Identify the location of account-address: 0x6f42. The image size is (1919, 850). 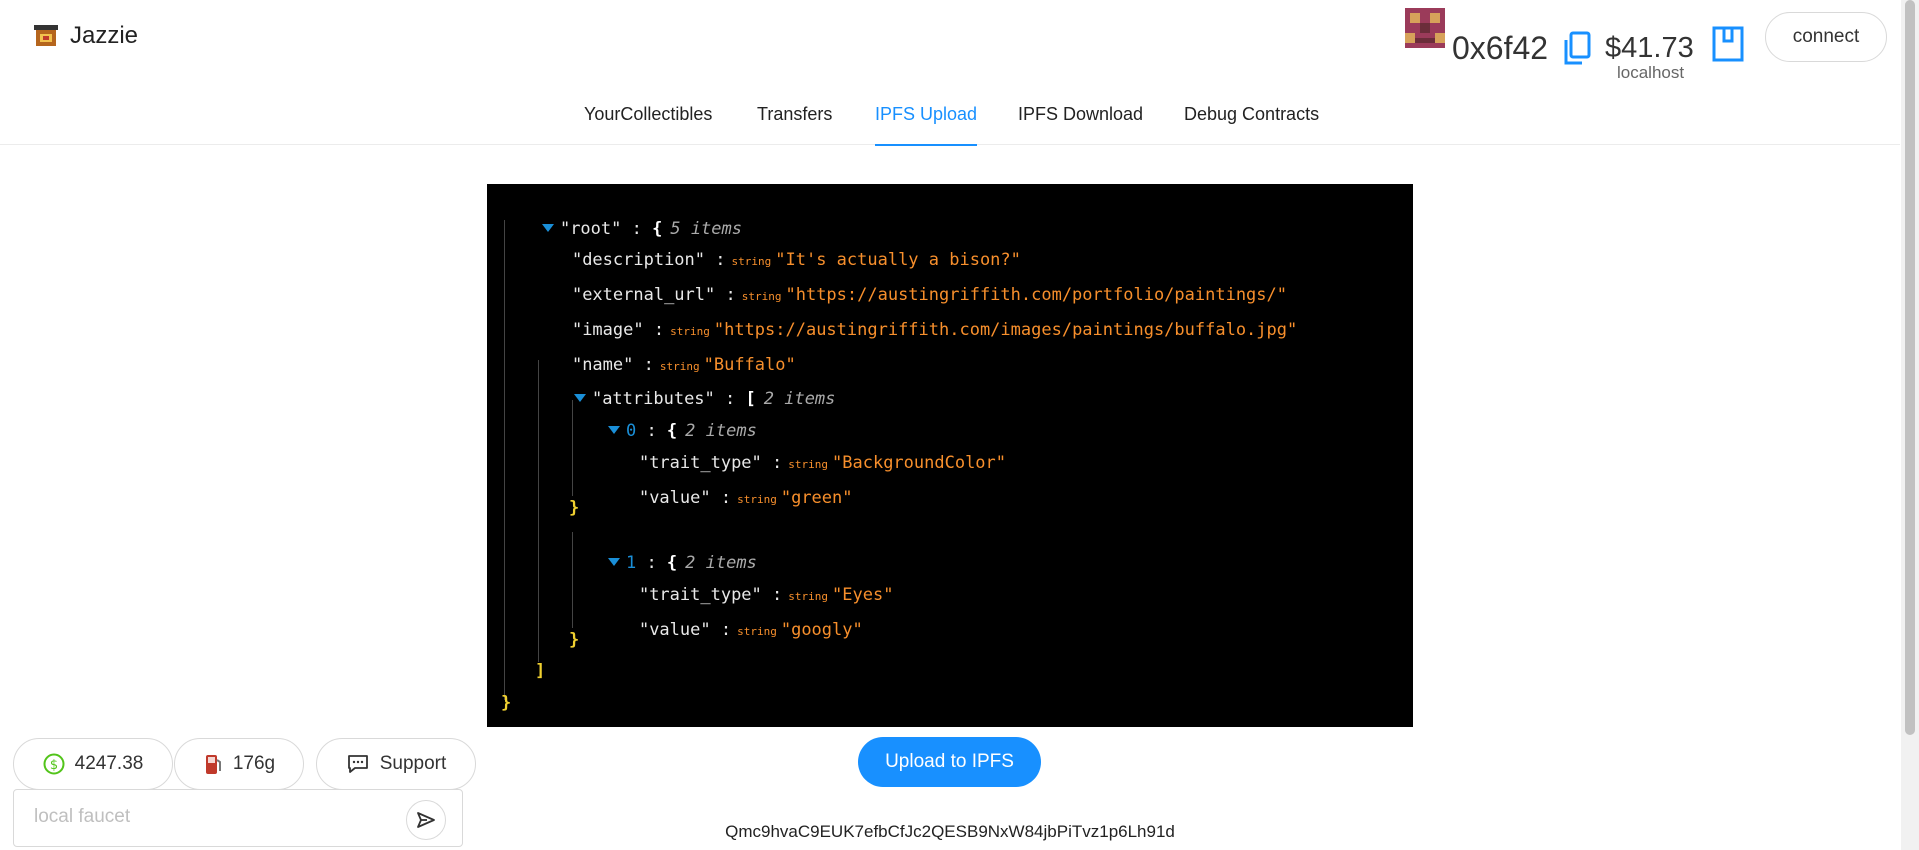
(1500, 48).